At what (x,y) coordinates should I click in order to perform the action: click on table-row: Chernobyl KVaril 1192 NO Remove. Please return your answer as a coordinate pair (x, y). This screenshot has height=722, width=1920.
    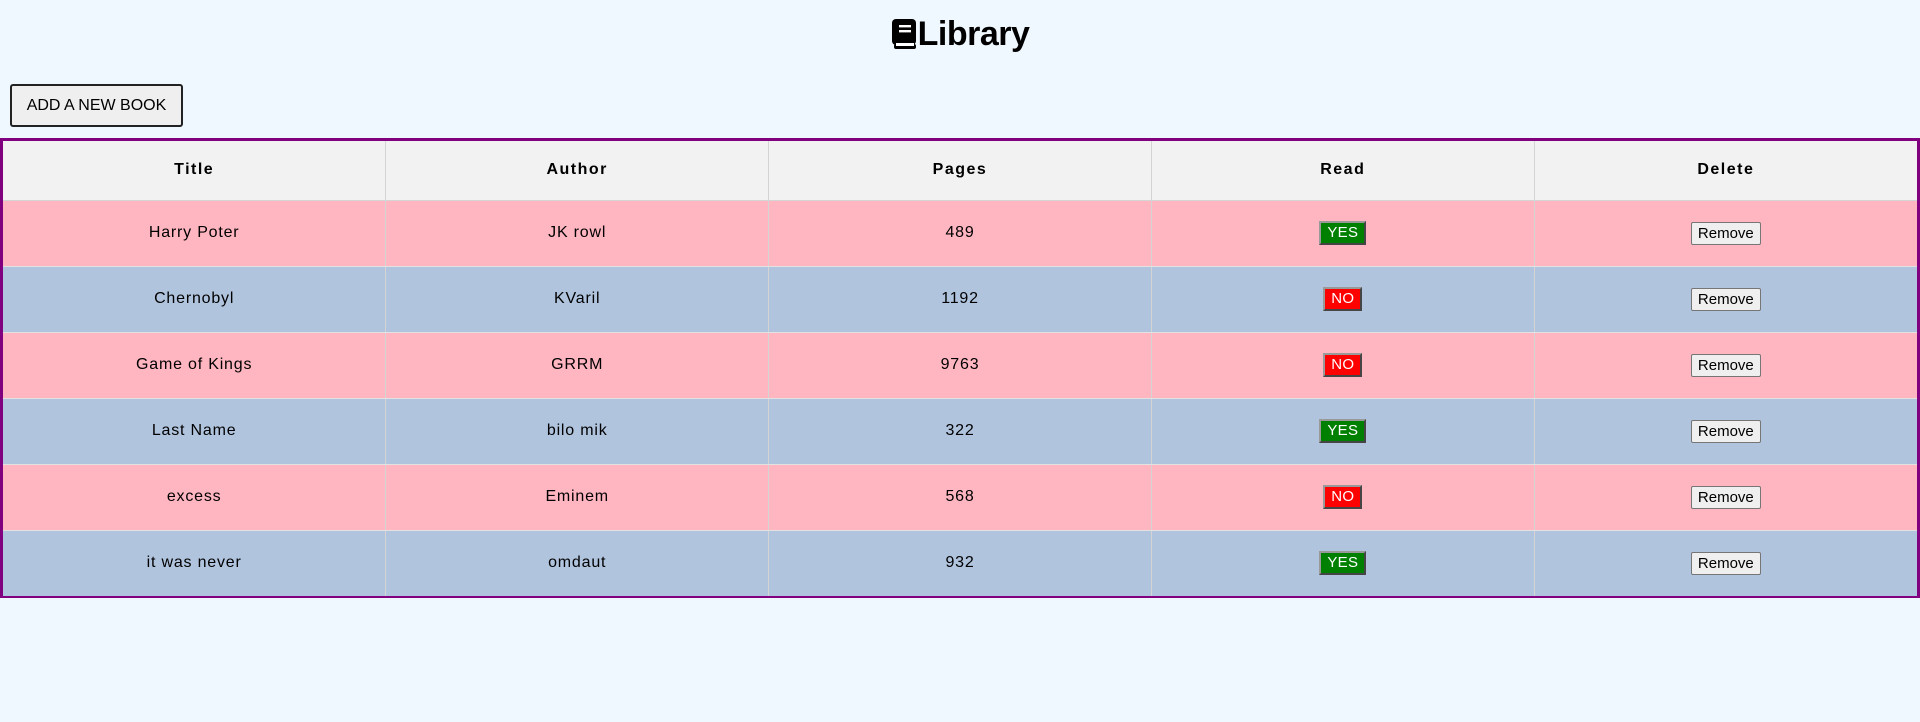
    Looking at the image, I should click on (960, 299).